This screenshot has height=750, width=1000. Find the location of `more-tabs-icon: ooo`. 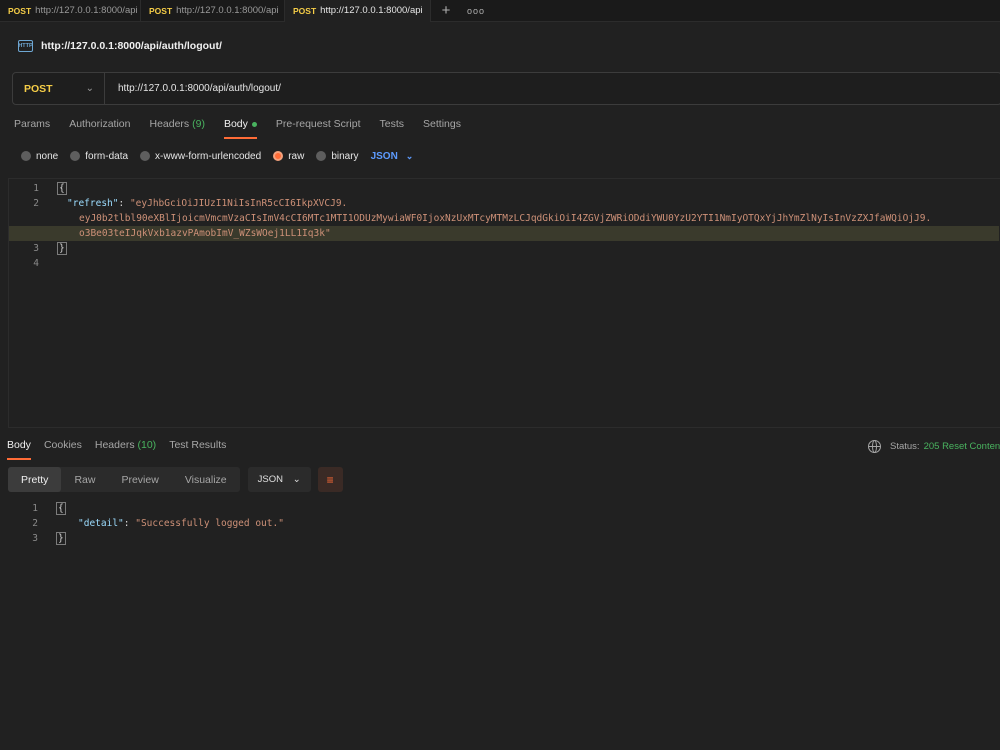

more-tabs-icon: ooo is located at coordinates (476, 11).